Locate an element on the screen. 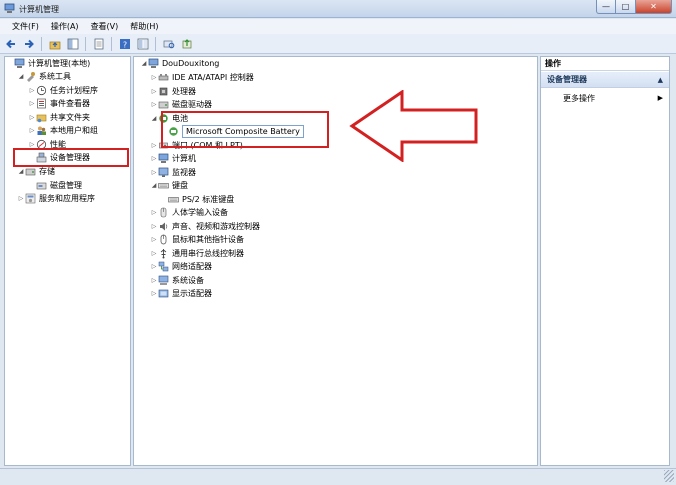 This screenshot has height=485, width=676. tree-item-1: ◢ 系统工具 is located at coordinates (44, 76).